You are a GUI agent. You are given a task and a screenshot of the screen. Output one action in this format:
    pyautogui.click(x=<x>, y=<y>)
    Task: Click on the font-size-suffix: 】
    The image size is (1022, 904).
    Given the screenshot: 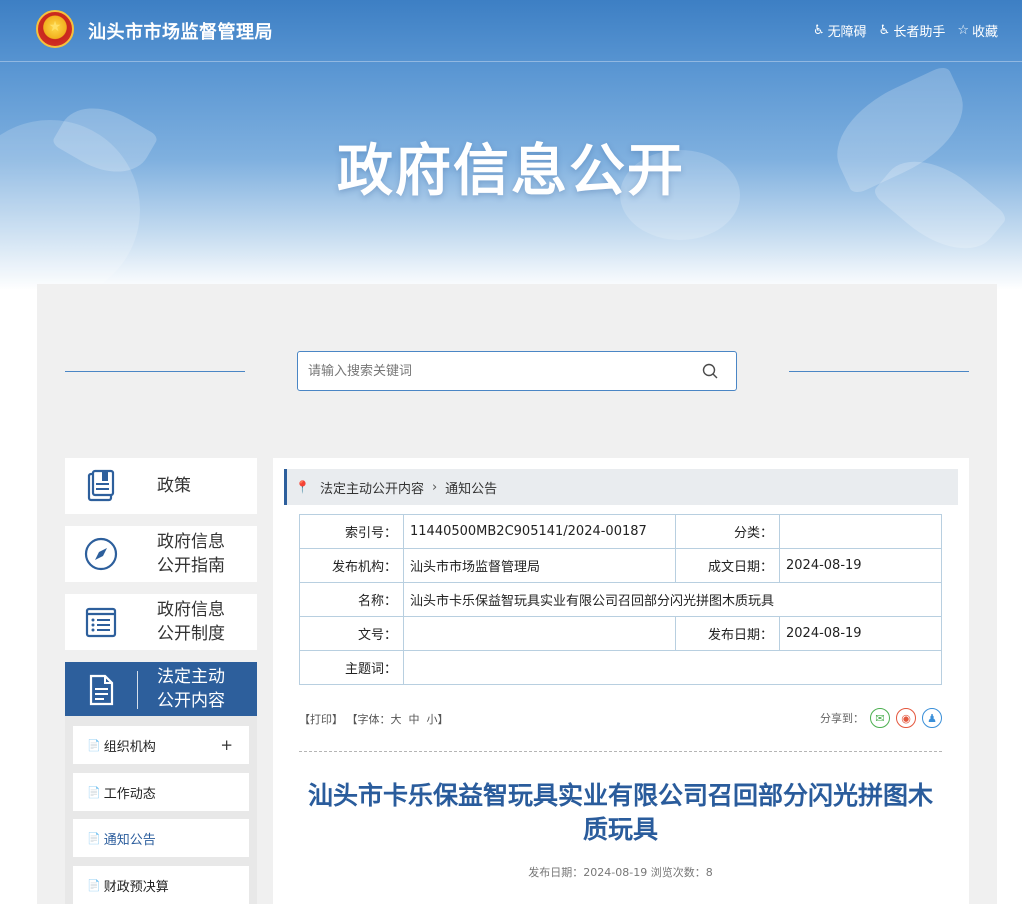 What is the action you would take?
    pyautogui.click(x=443, y=719)
    